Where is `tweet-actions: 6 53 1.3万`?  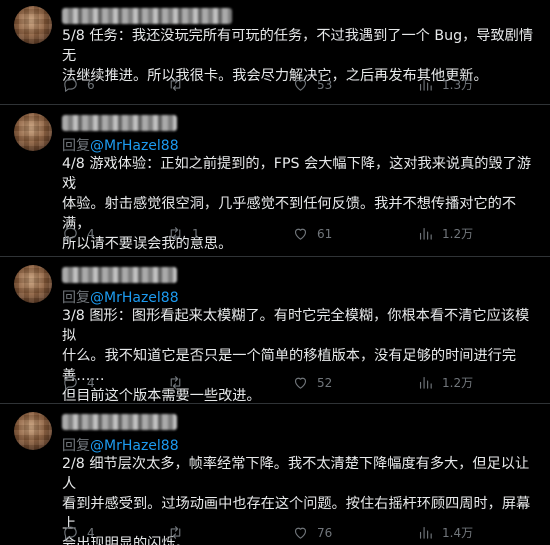
tweet-actions: 6 53 1.3万 is located at coordinates (297, 85).